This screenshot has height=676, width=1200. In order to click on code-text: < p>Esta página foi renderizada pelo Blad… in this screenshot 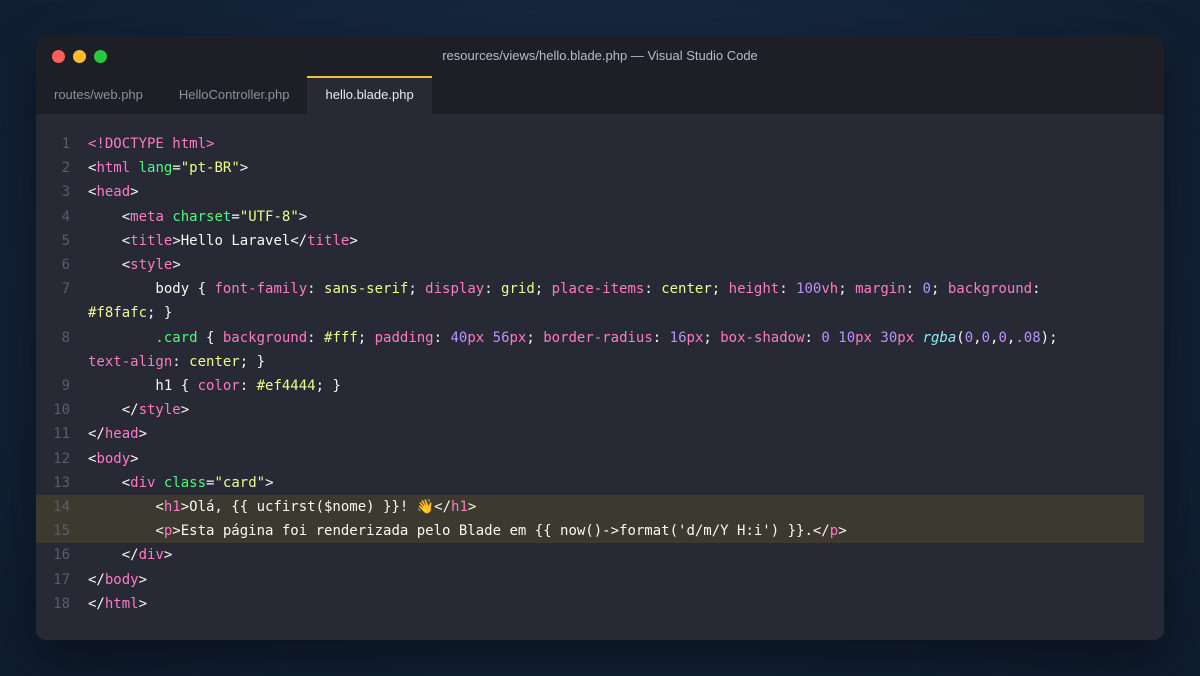, I will do `click(616, 531)`.